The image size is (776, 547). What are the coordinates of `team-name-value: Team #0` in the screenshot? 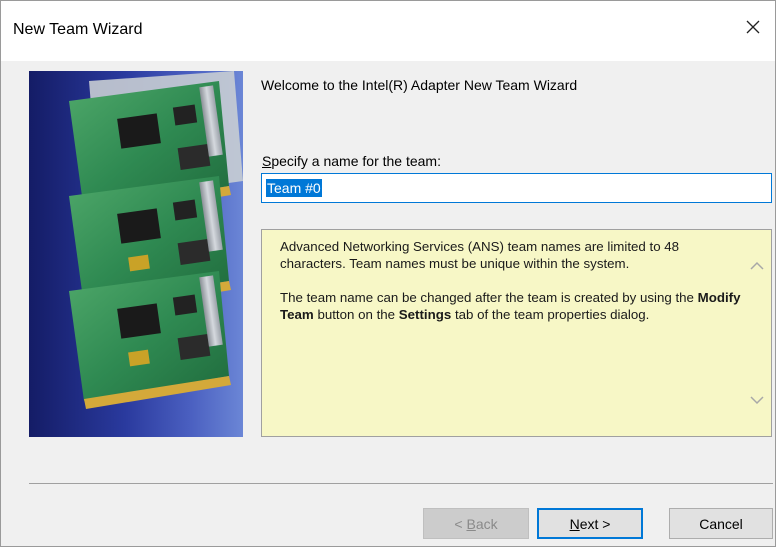 It's located at (294, 188).